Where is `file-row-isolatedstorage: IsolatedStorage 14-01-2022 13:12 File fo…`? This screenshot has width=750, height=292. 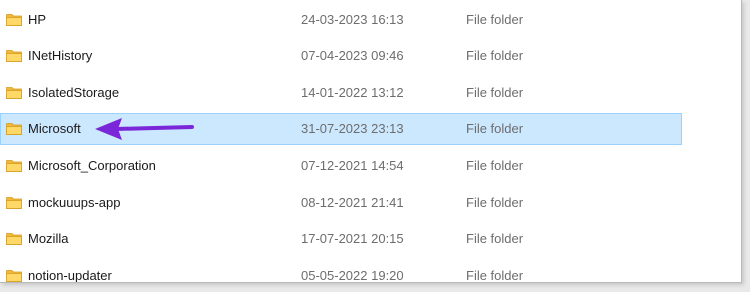
file-row-isolatedstorage: IsolatedStorage 14-01-2022 13:12 File fo… is located at coordinates (341, 93).